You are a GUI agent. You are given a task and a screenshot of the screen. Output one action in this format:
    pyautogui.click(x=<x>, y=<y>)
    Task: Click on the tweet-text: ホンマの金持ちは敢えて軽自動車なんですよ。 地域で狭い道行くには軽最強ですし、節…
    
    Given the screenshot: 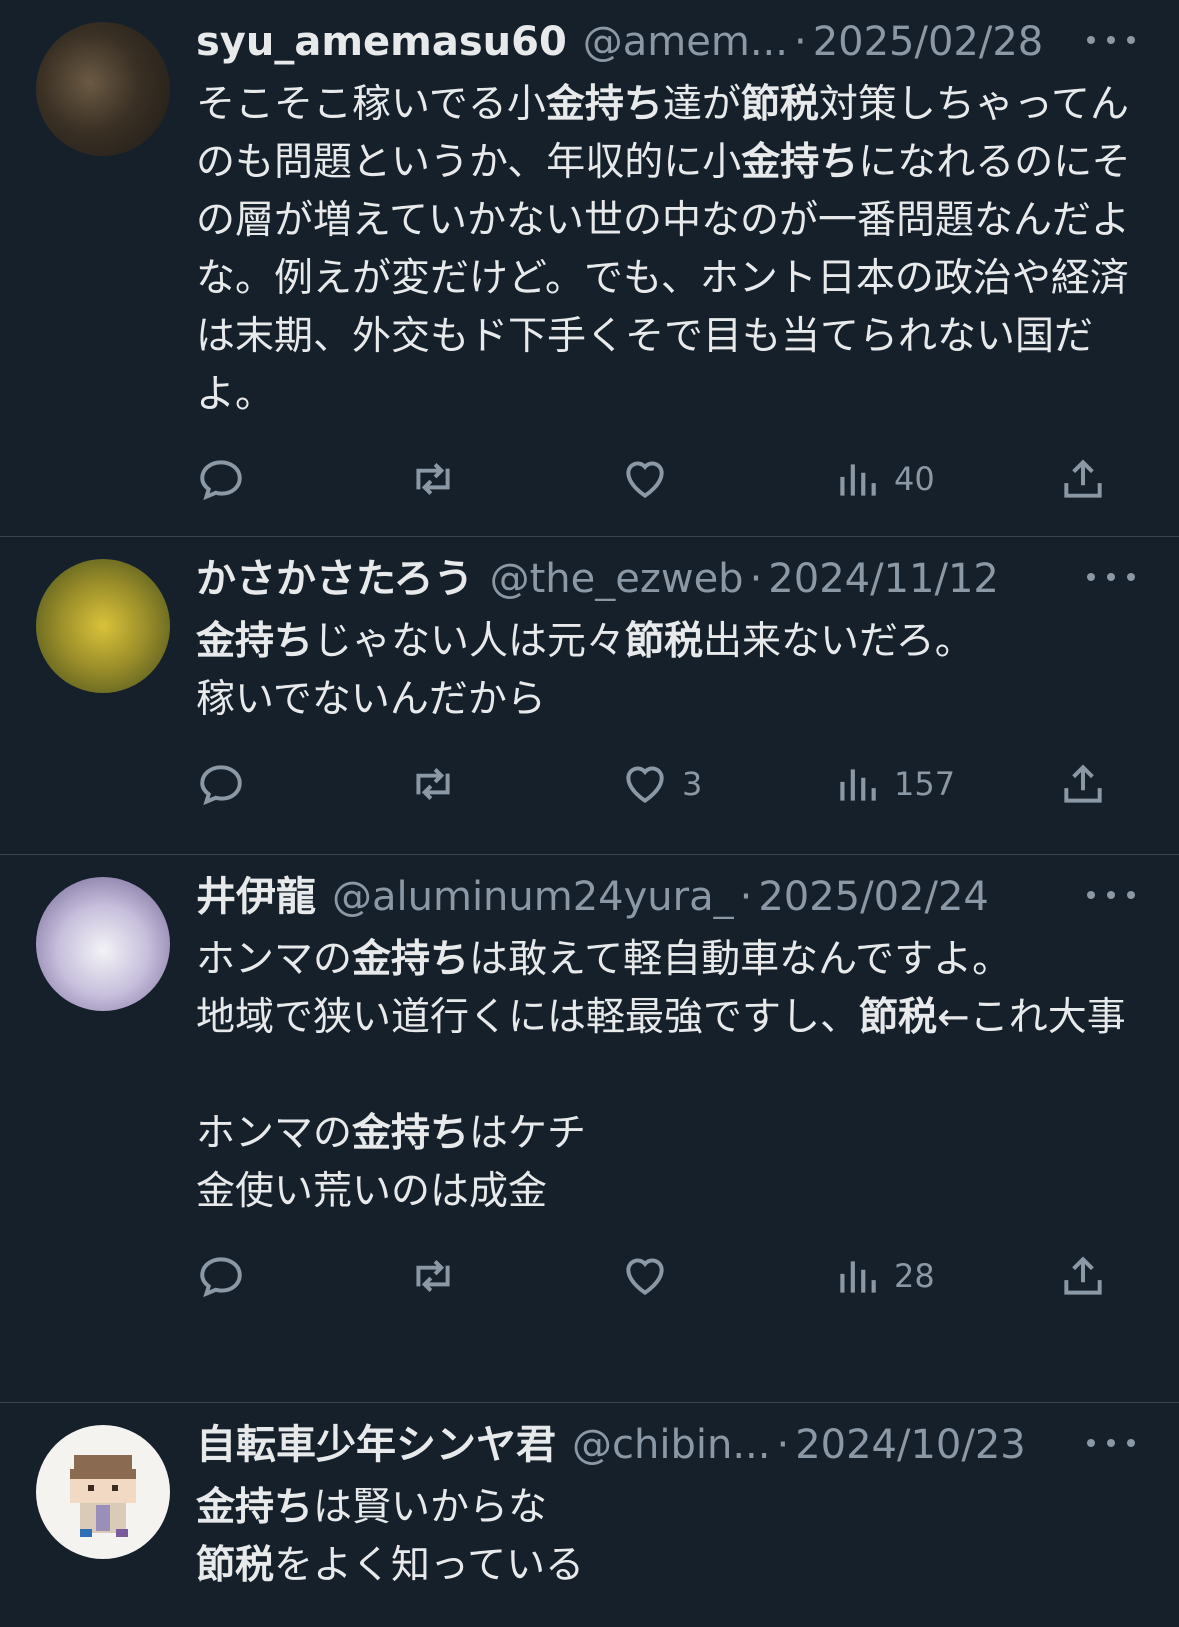 What is the action you would take?
    pyautogui.click(x=669, y=1076)
    